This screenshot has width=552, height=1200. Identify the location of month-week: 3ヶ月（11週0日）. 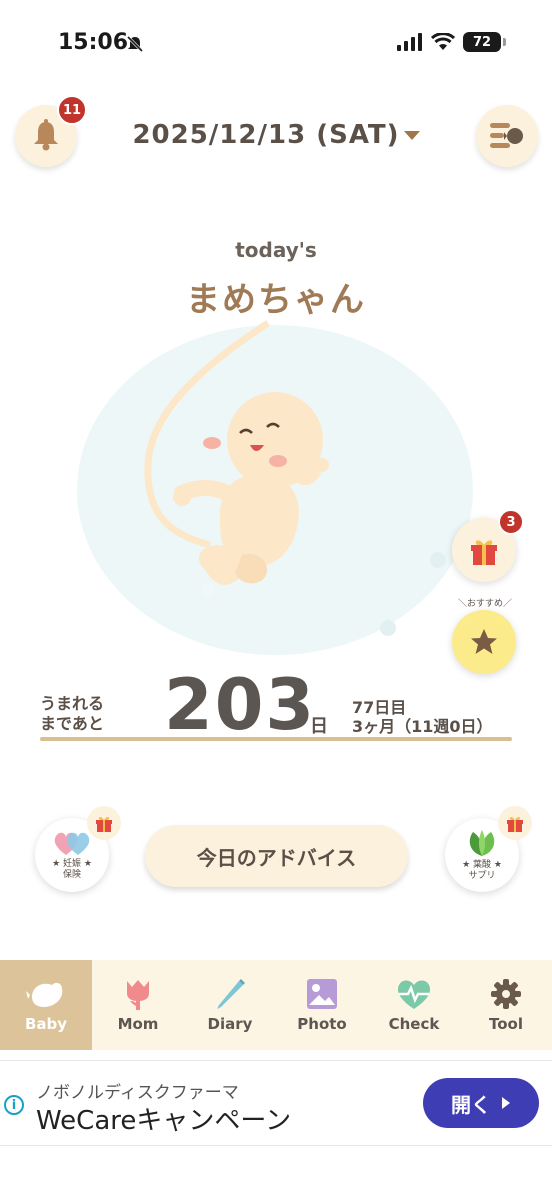
(422, 726).